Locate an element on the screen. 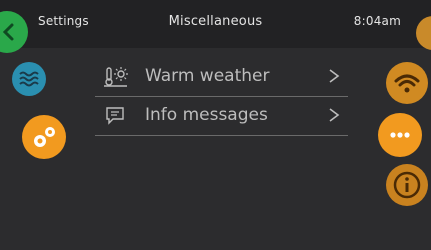 This screenshot has height=250, width=431. water-button is located at coordinates (29, 79).